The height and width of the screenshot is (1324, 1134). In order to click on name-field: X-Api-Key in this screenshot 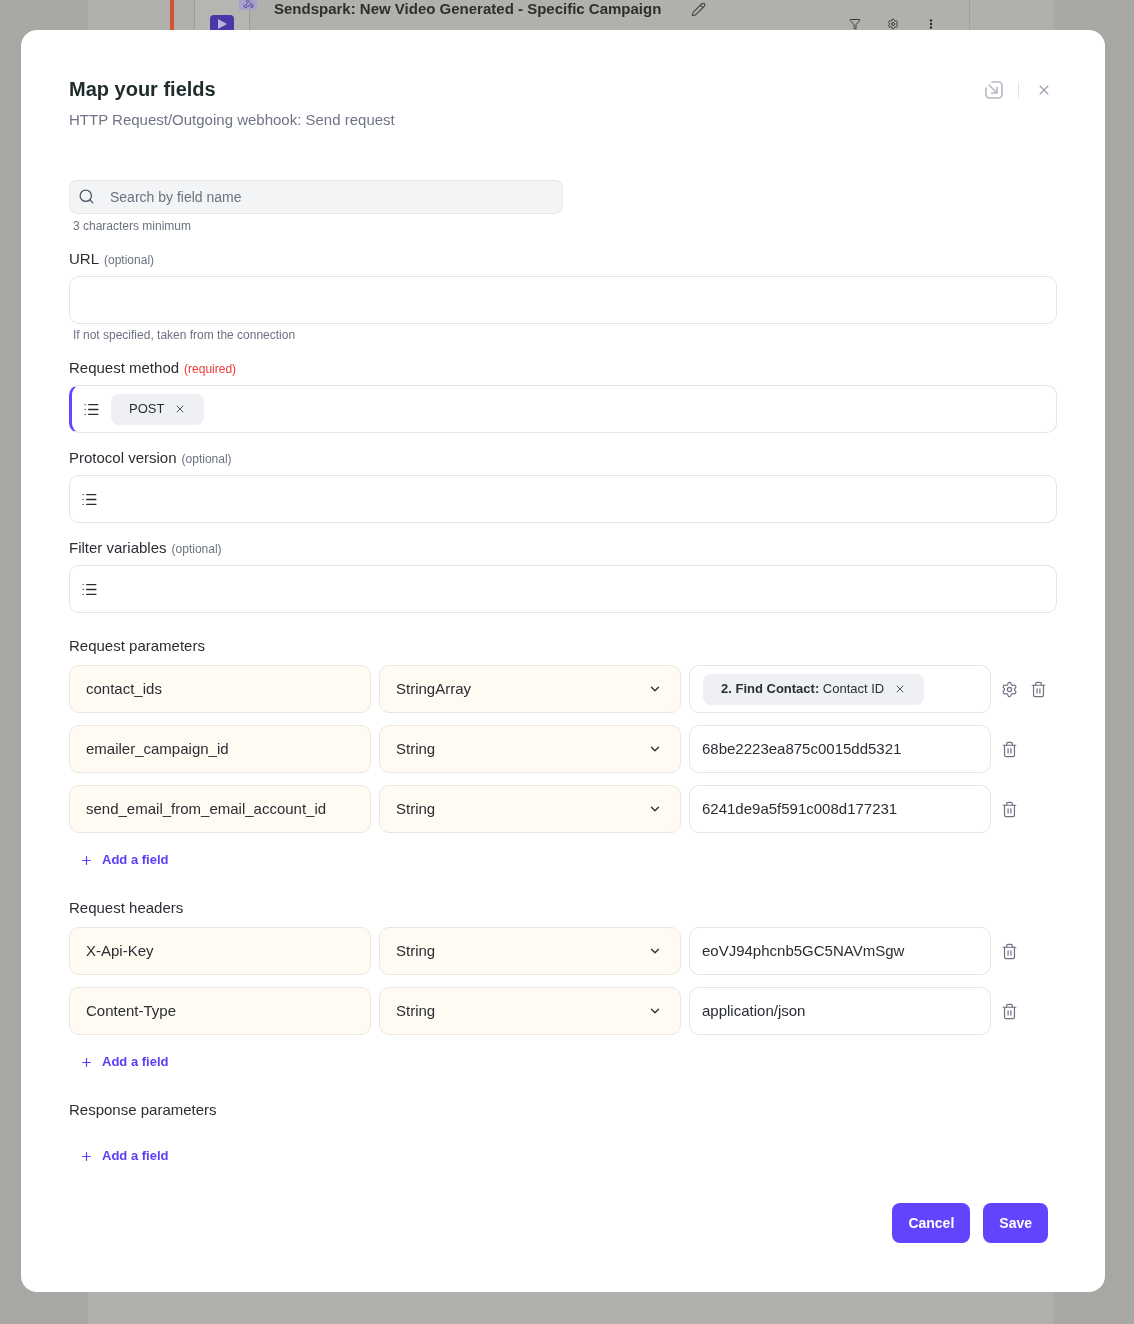, I will do `click(220, 951)`.